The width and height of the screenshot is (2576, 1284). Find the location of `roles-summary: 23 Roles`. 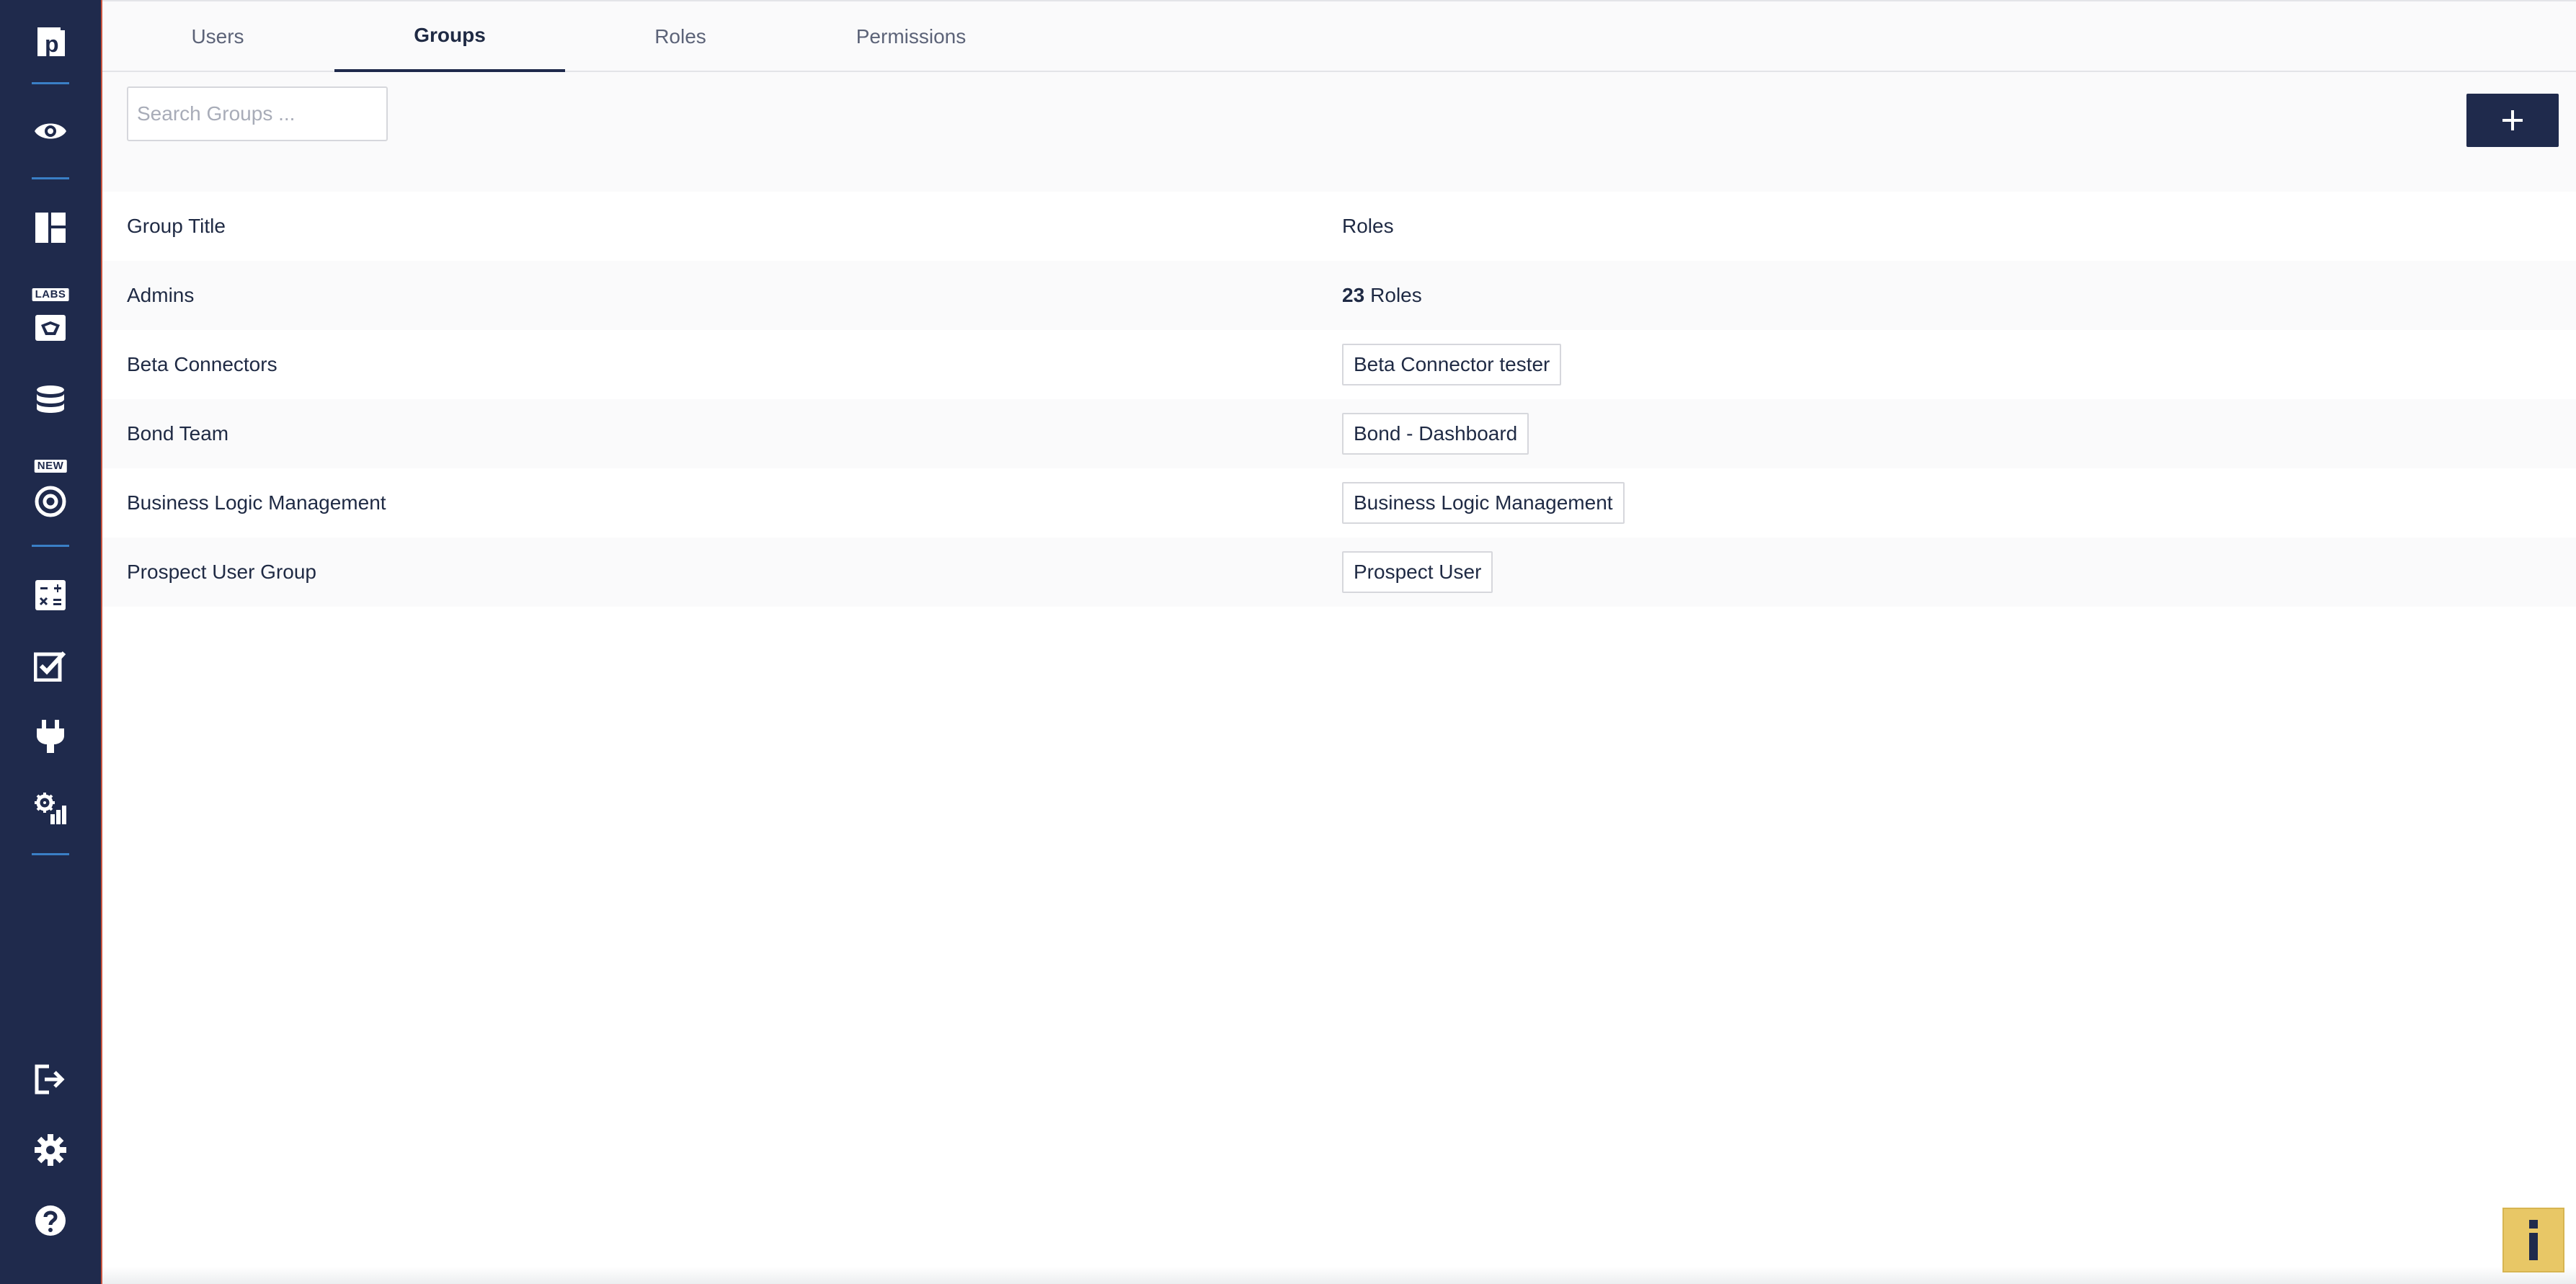

roles-summary: 23 Roles is located at coordinates (1382, 295).